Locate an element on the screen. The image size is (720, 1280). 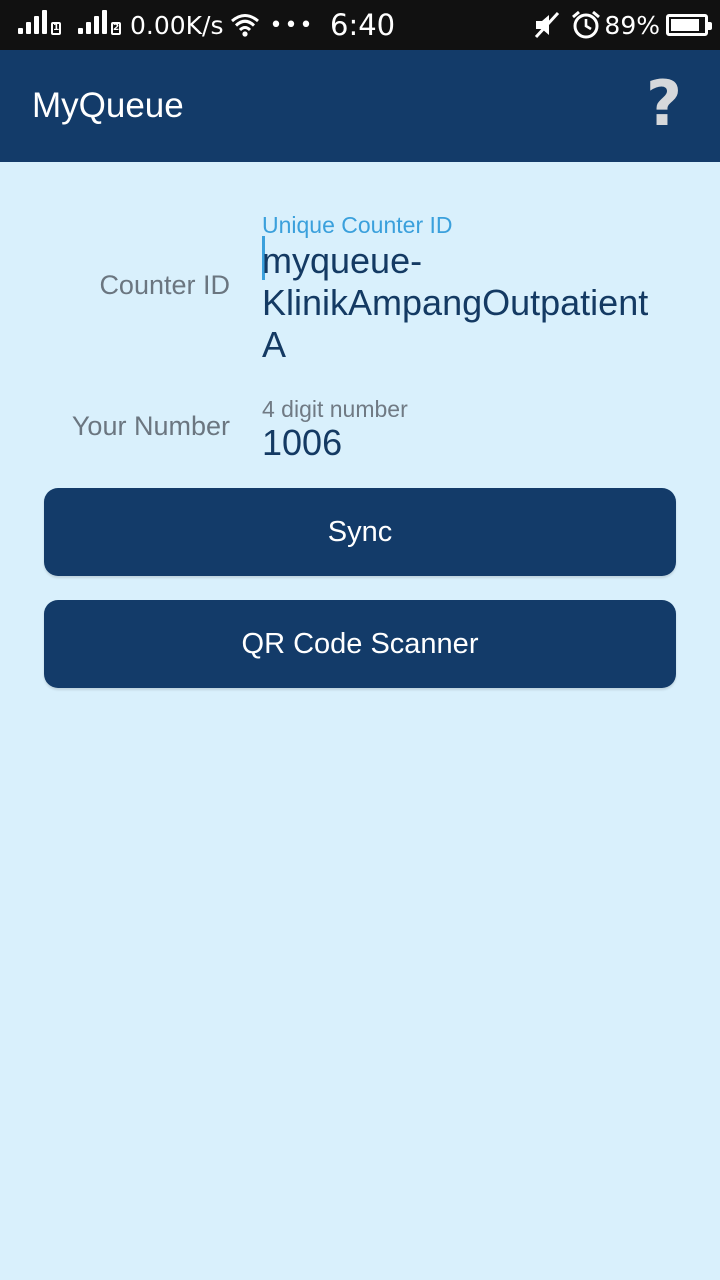
your-number-label: Your Number is located at coordinates (150, 426).